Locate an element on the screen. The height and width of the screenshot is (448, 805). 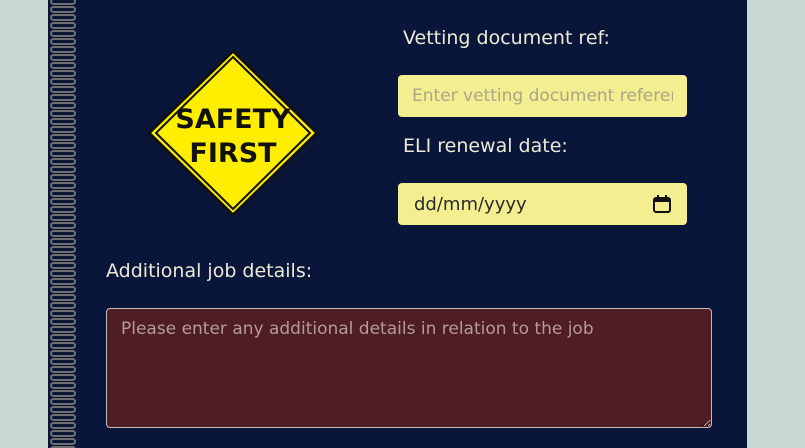
safety-first-sign: SAFETY FIRST is located at coordinates (233, 133).